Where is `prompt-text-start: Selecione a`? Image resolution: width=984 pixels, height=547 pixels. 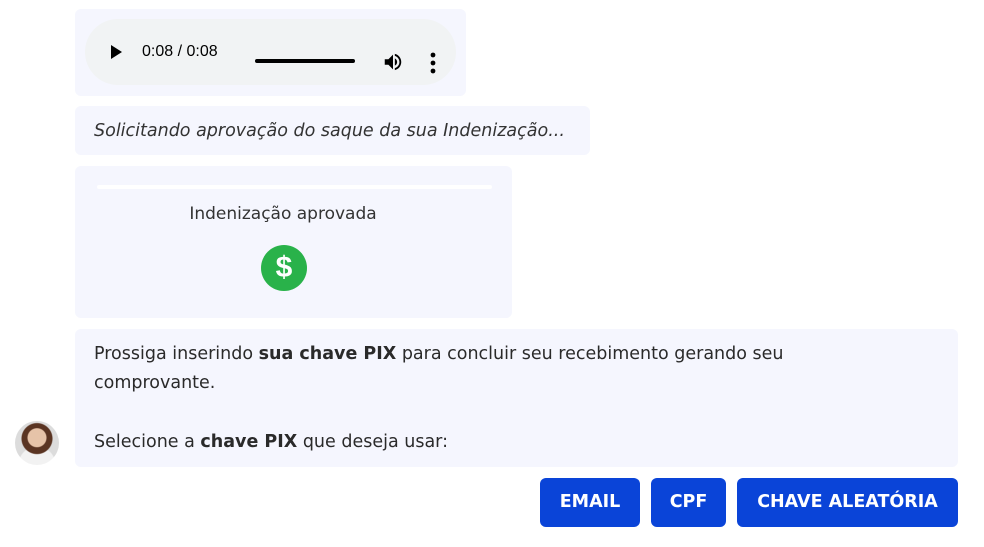
prompt-text-start: Selecione a is located at coordinates (147, 442).